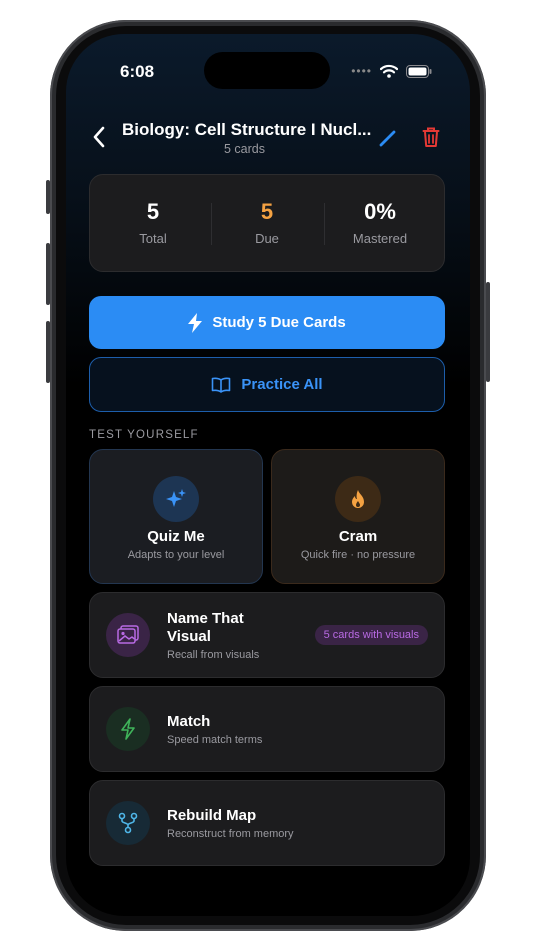 The image size is (535, 951). I want to click on stat-mastered: 0% Mastered, so click(380, 222).